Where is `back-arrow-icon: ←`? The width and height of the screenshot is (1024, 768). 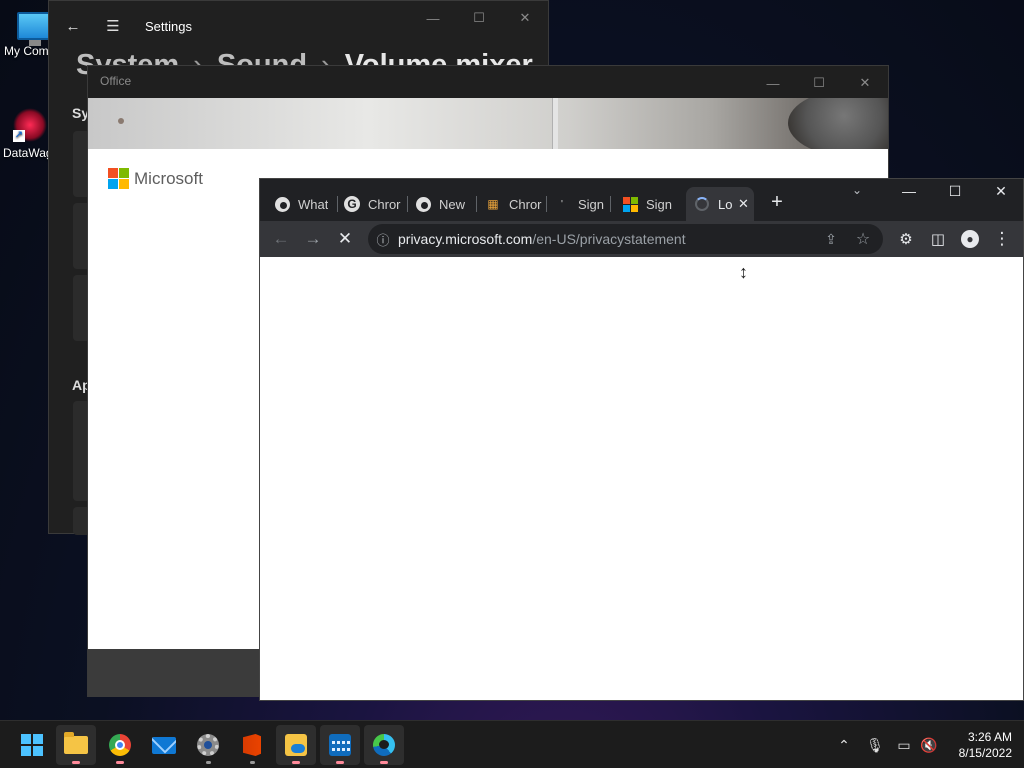 back-arrow-icon: ← is located at coordinates (73, 26).